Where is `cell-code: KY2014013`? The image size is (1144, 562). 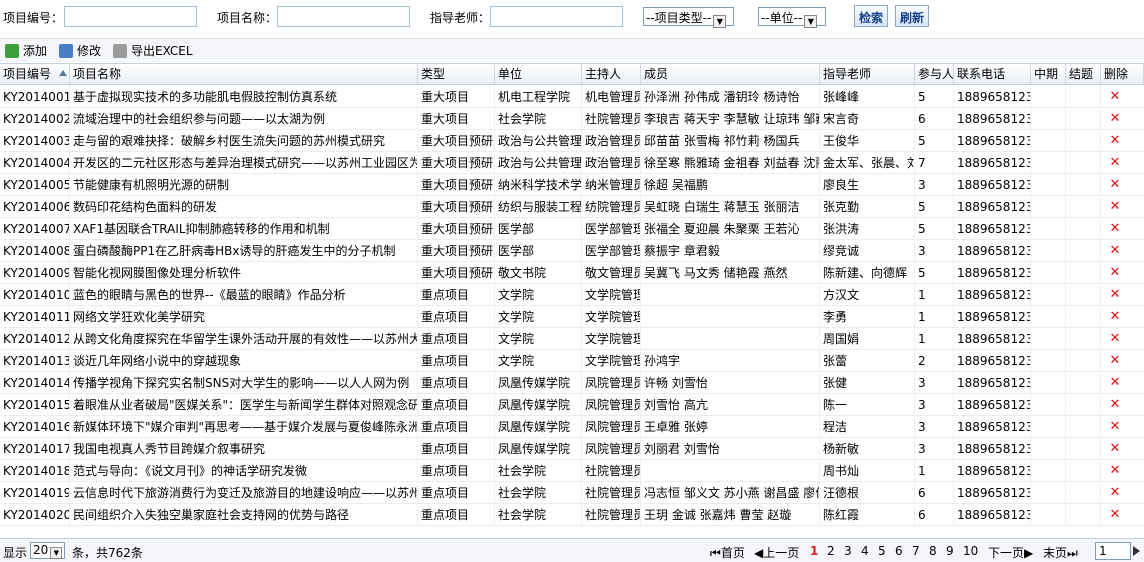
cell-code: KY2014013 is located at coordinates (35, 361).